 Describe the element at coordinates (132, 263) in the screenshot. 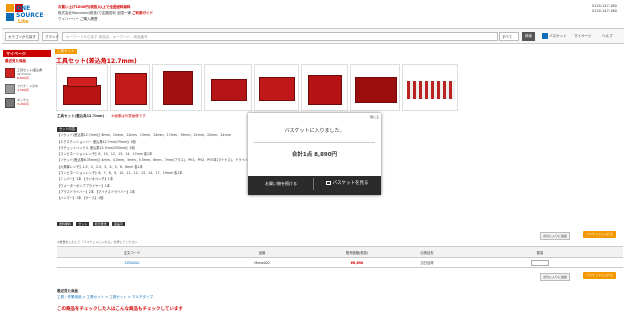

I see `order-code-link: ZZ00000` at that location.